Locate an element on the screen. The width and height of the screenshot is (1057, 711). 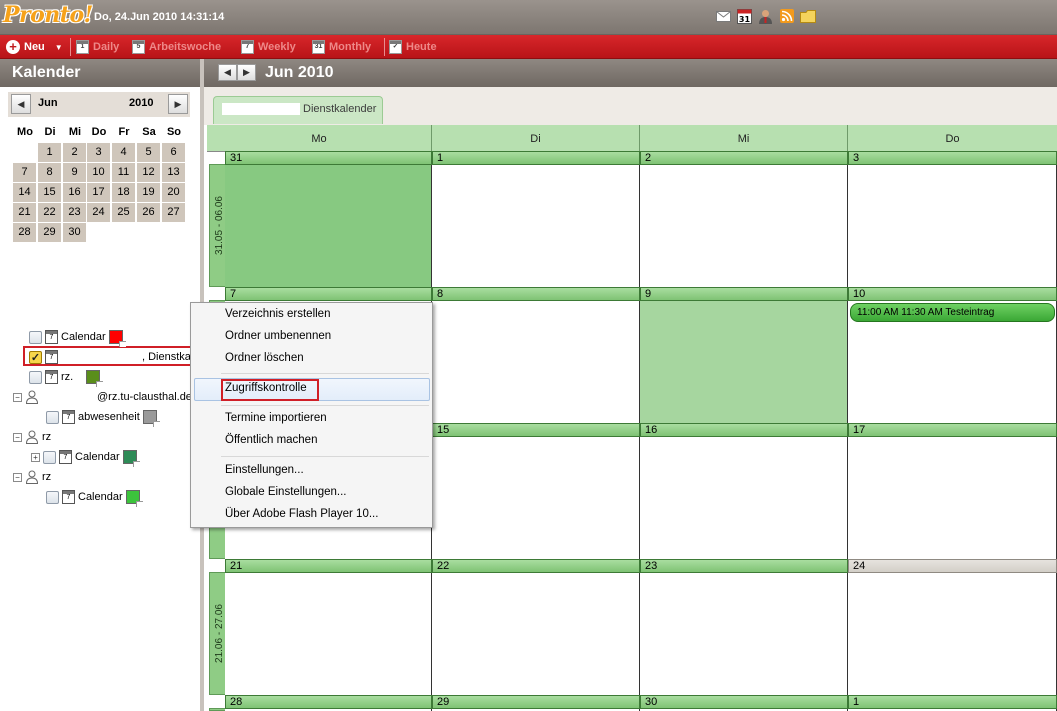
day-number: 2 is located at coordinates (744, 158).